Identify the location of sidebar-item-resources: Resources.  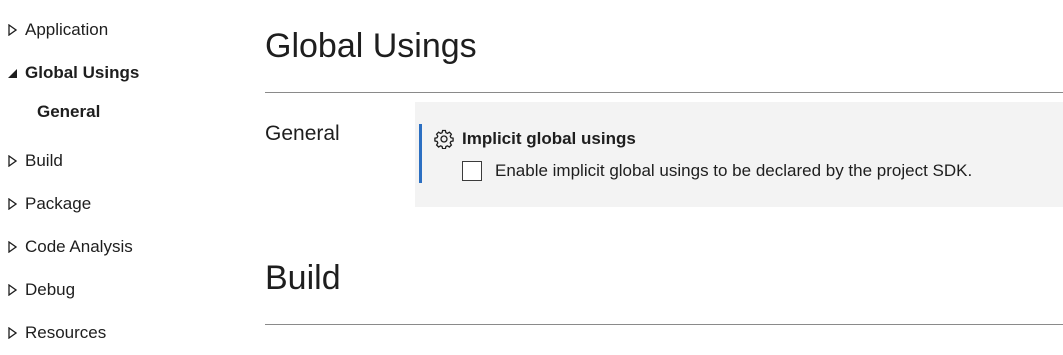
(53, 333).